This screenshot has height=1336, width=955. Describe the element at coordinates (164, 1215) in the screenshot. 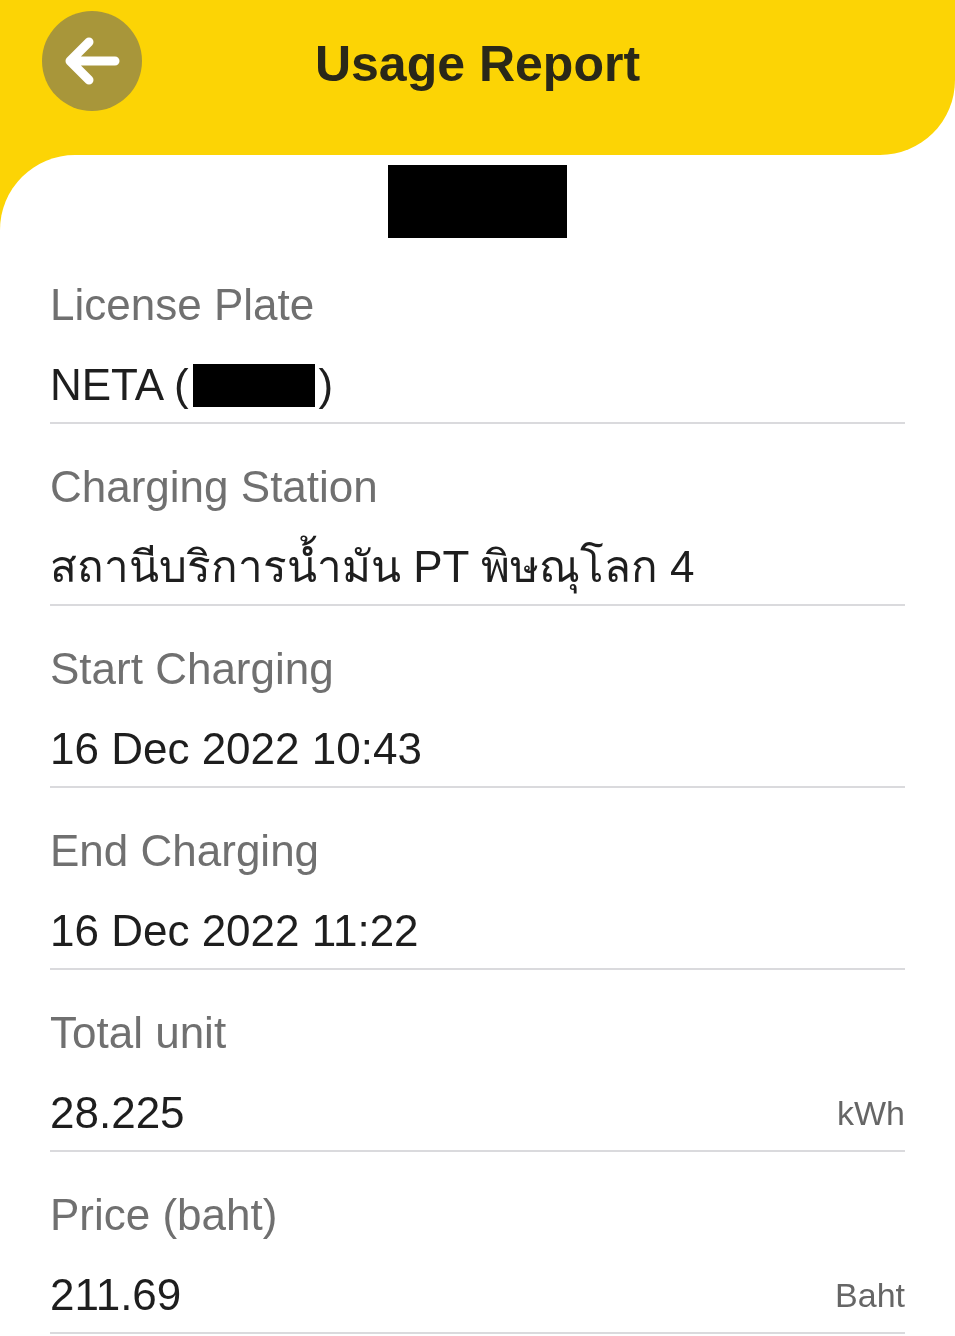

I see `field-label: Price (baht)` at that location.